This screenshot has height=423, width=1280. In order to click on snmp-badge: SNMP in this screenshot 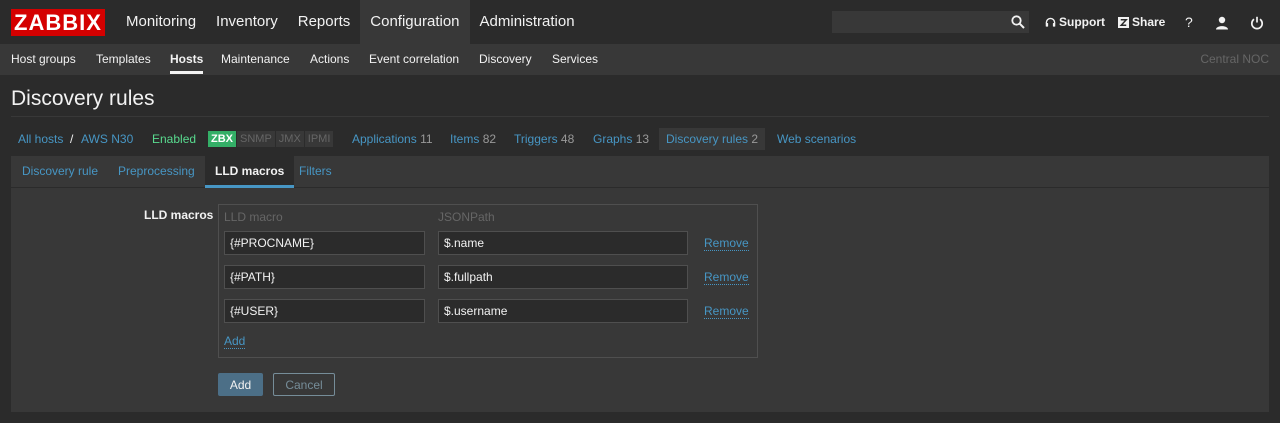, I will do `click(256, 139)`.